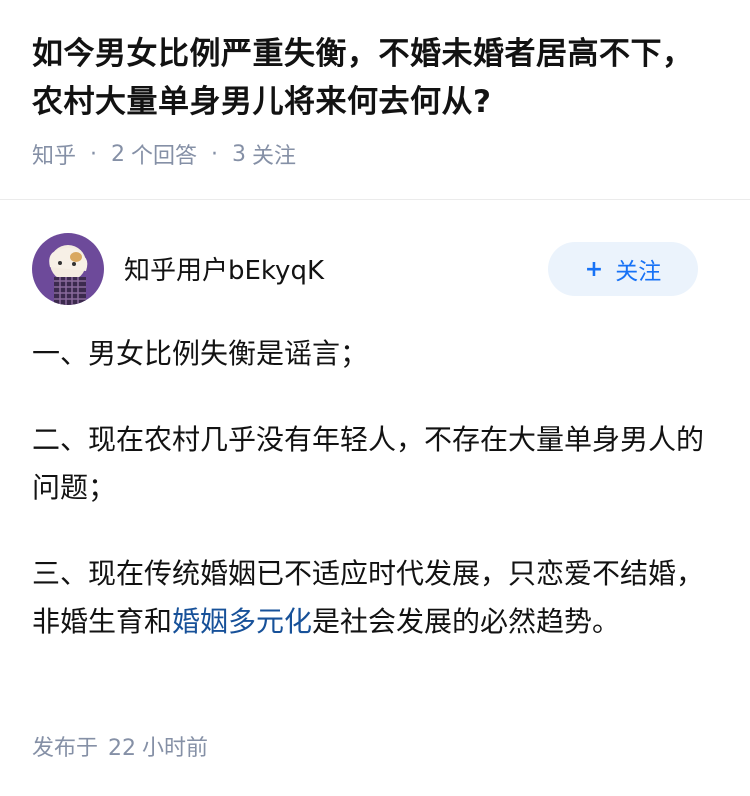 Image resolution: width=750 pixels, height=796 pixels. Describe the element at coordinates (466, 621) in the screenshot. I see `answer-text: 是社会发展的必然趋势。` at that location.